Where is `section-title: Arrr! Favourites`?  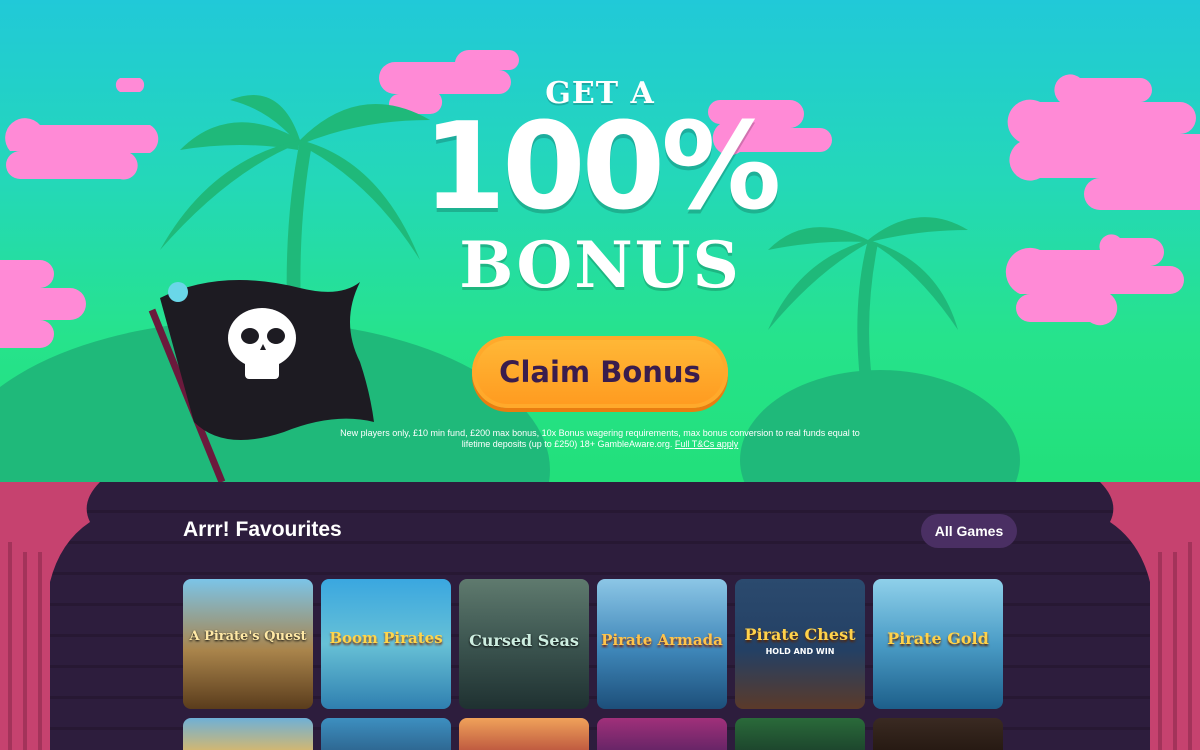
section-title: Arrr! Favourites is located at coordinates (262, 529).